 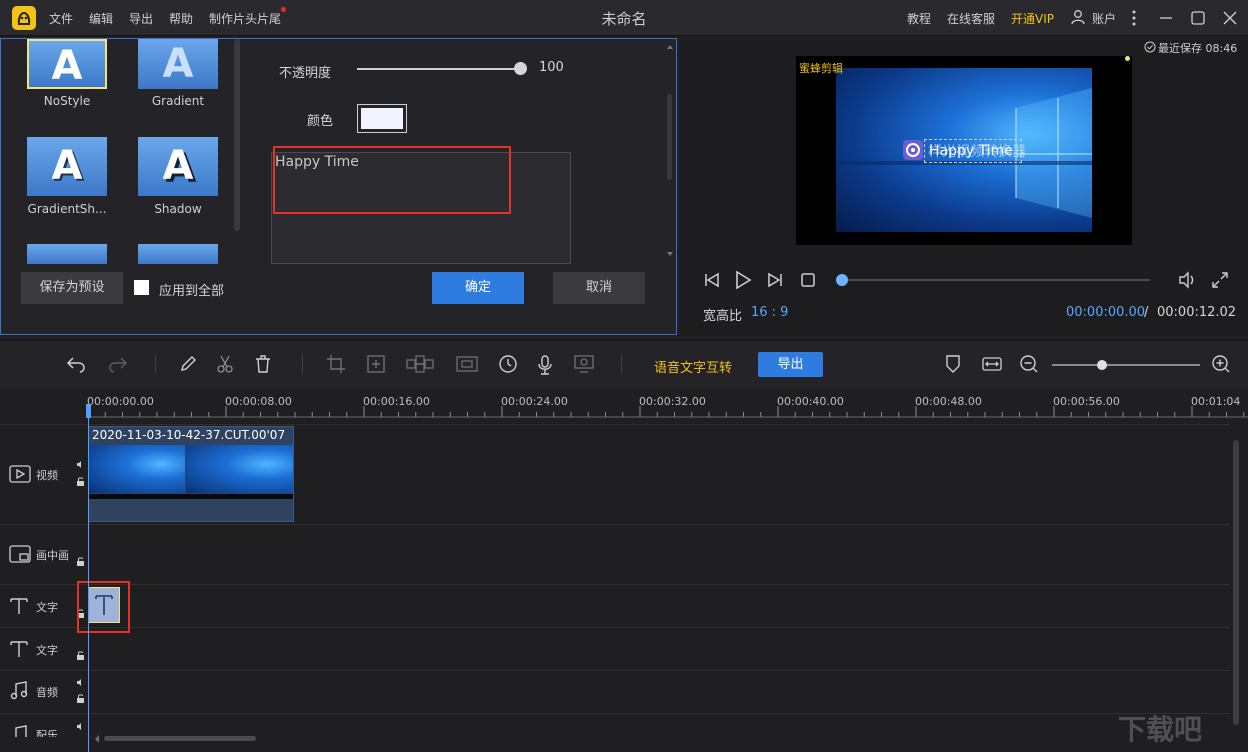 I want to click on tutorial-link: 教程, so click(x=919, y=18).